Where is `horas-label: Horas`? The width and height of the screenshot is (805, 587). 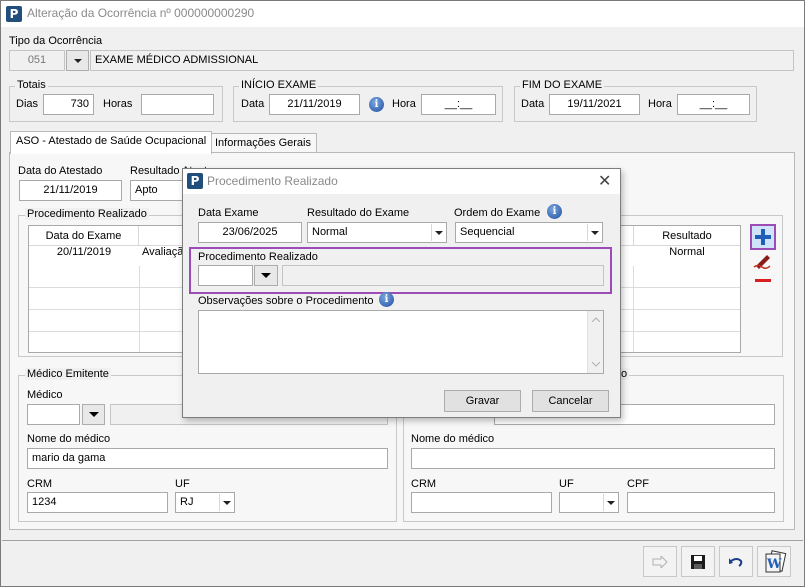 horas-label: Horas is located at coordinates (118, 104).